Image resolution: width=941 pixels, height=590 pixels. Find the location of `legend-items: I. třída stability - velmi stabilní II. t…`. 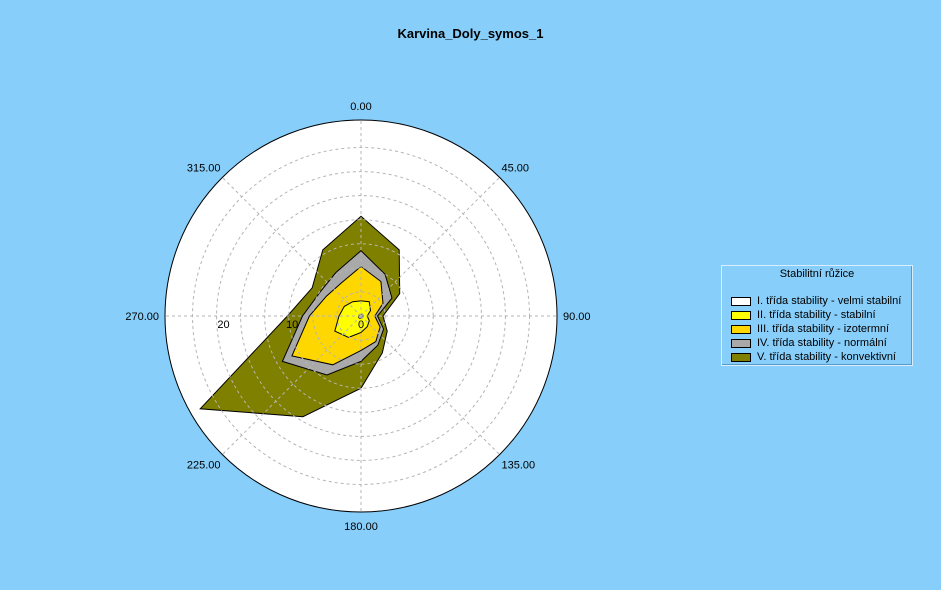

legend-items: I. třída stability - velmi stabilní II. t… is located at coordinates (817, 329).